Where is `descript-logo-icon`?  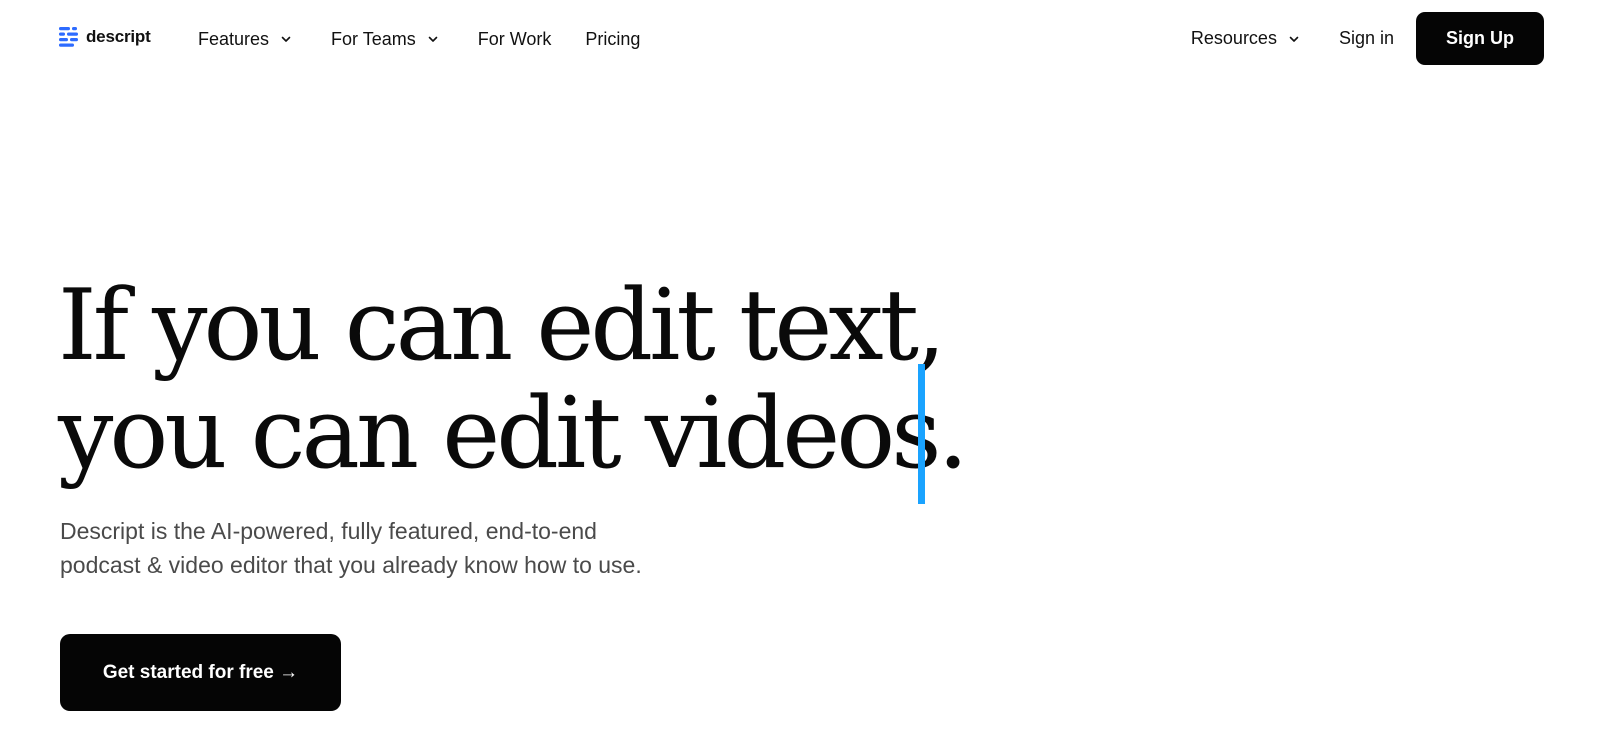 descript-logo-icon is located at coordinates (68, 37).